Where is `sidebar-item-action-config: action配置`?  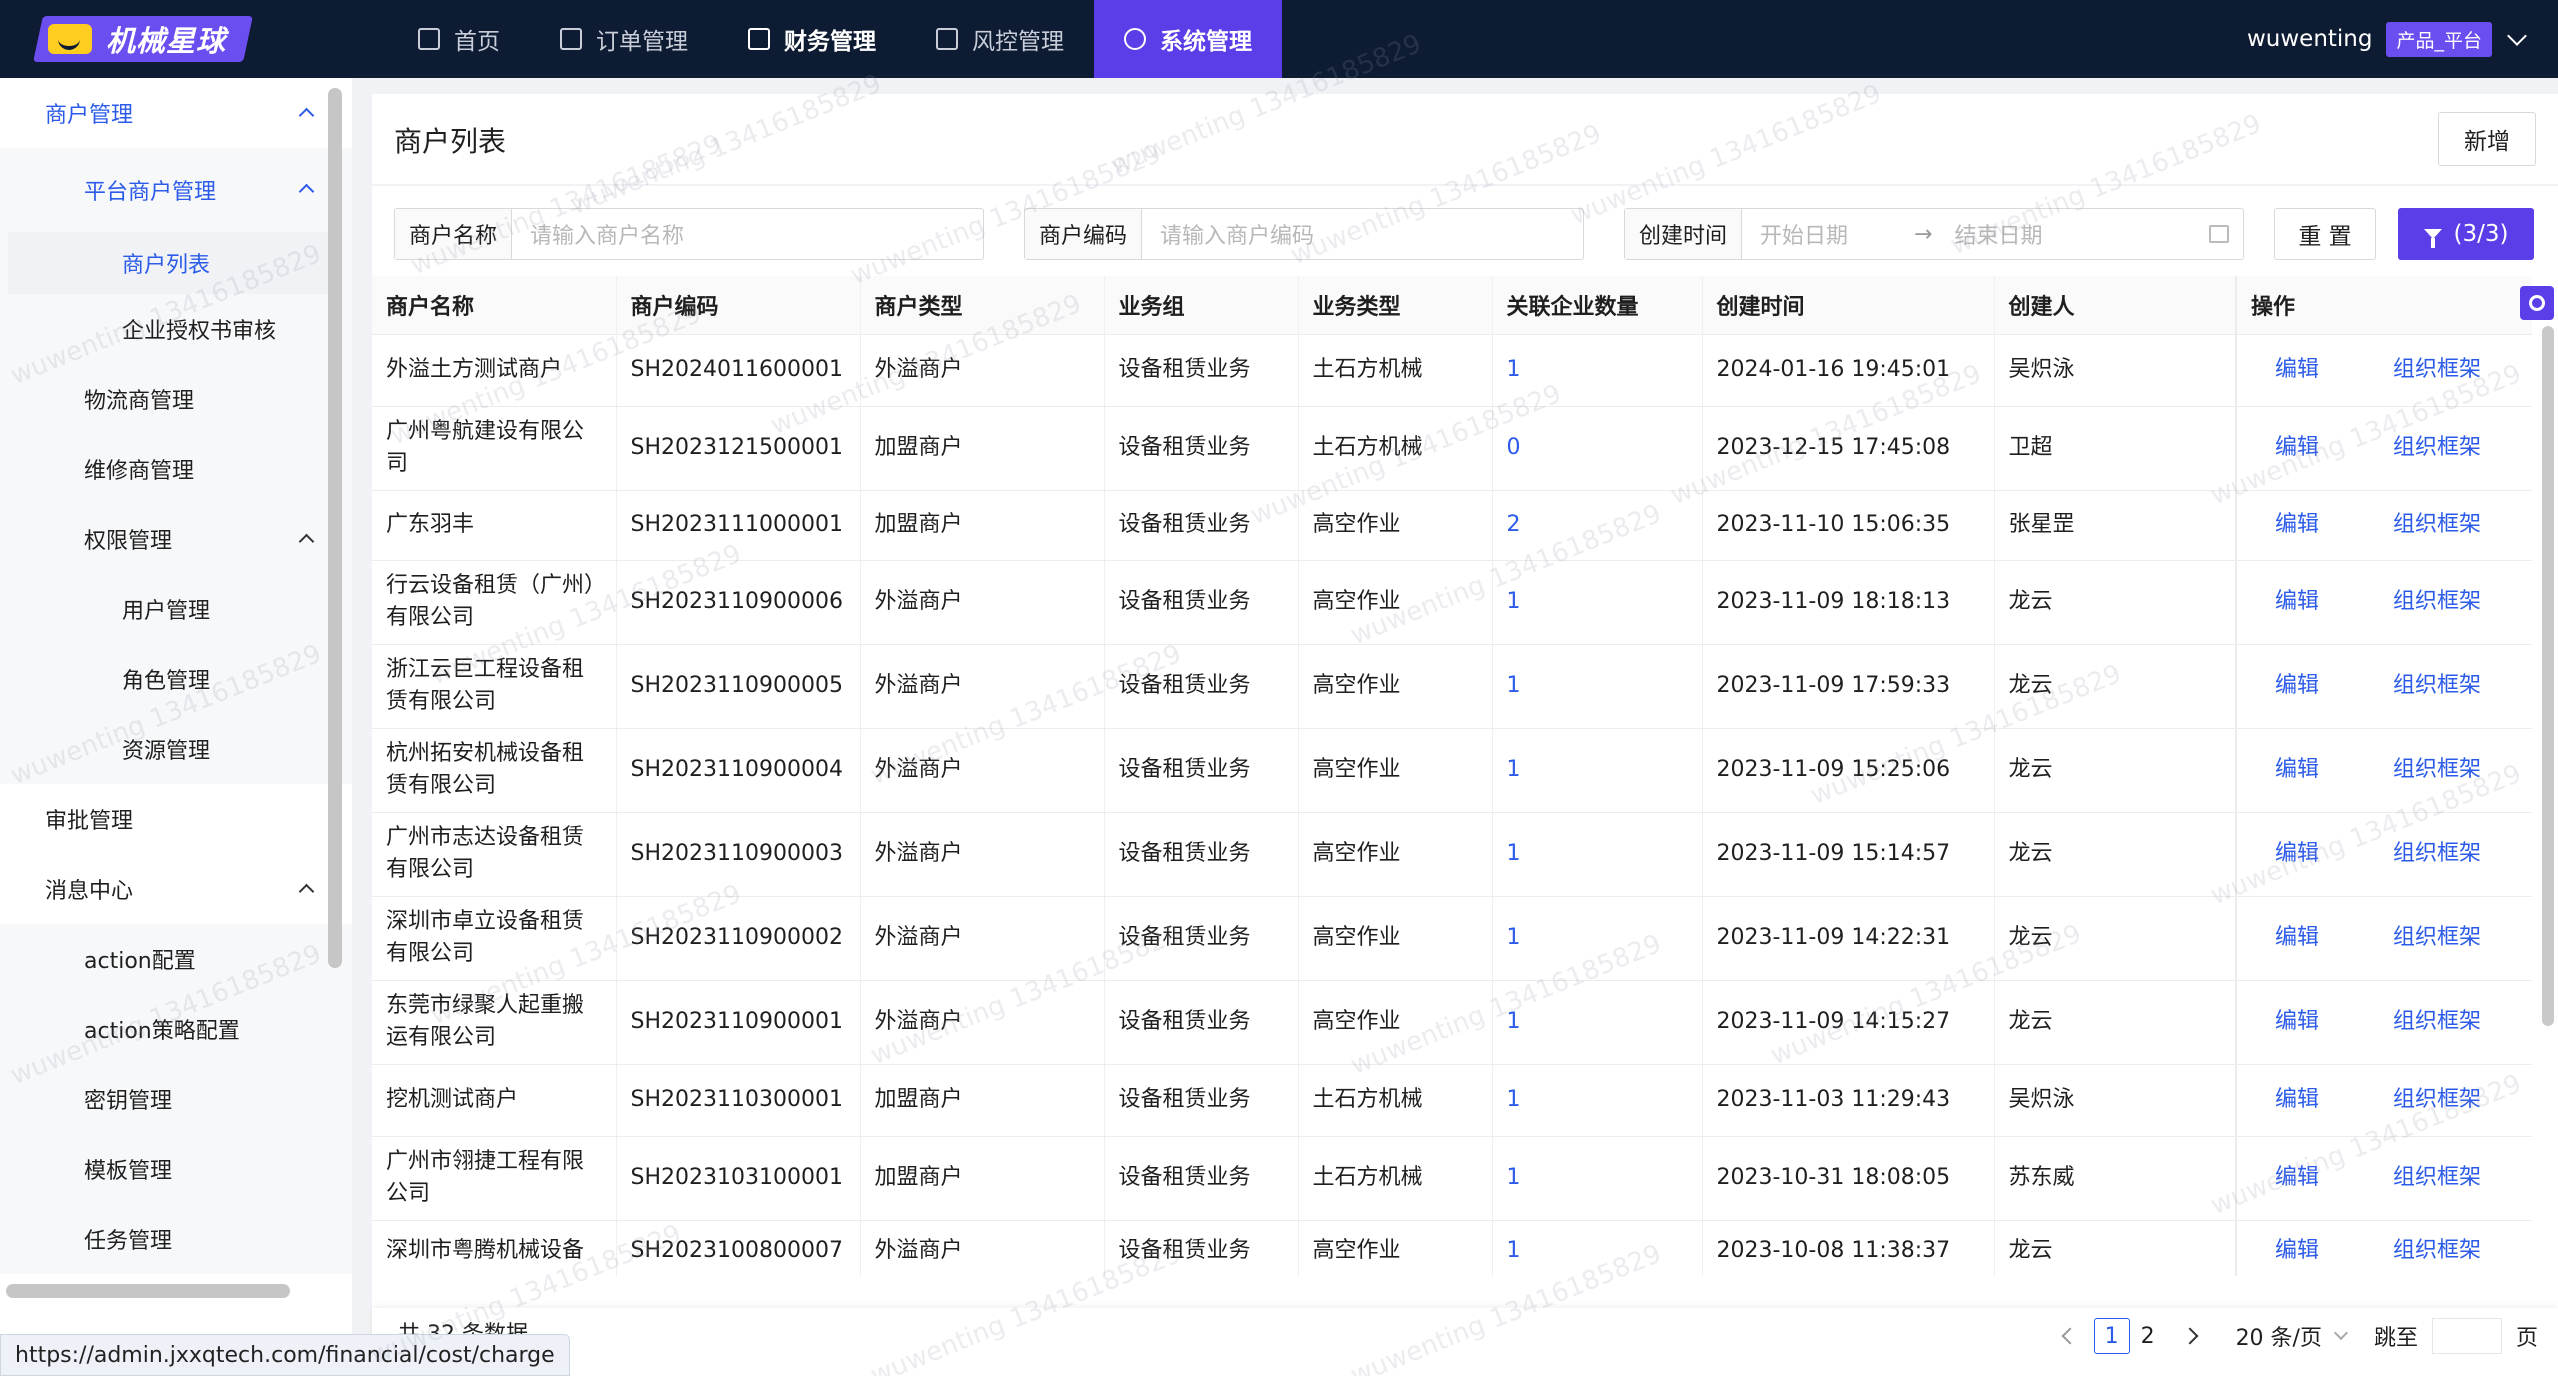
sidebar-item-action-config: action配置 is located at coordinates (176, 959).